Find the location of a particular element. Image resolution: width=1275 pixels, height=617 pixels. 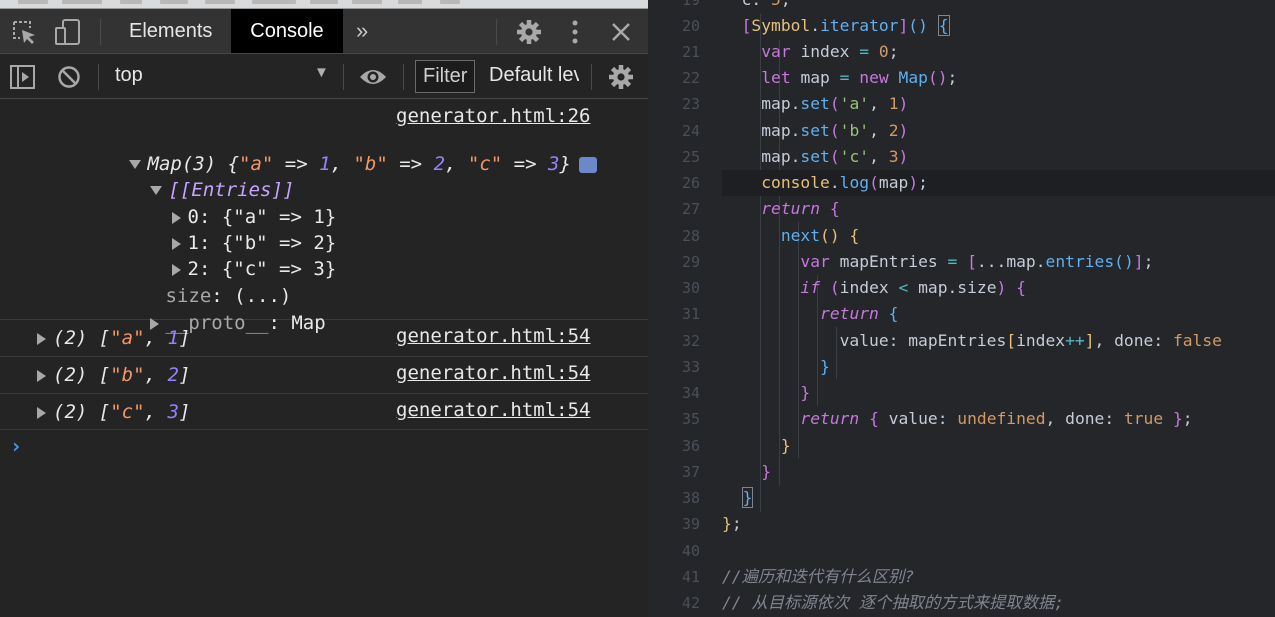

console-prompt: › is located at coordinates (16, 446).